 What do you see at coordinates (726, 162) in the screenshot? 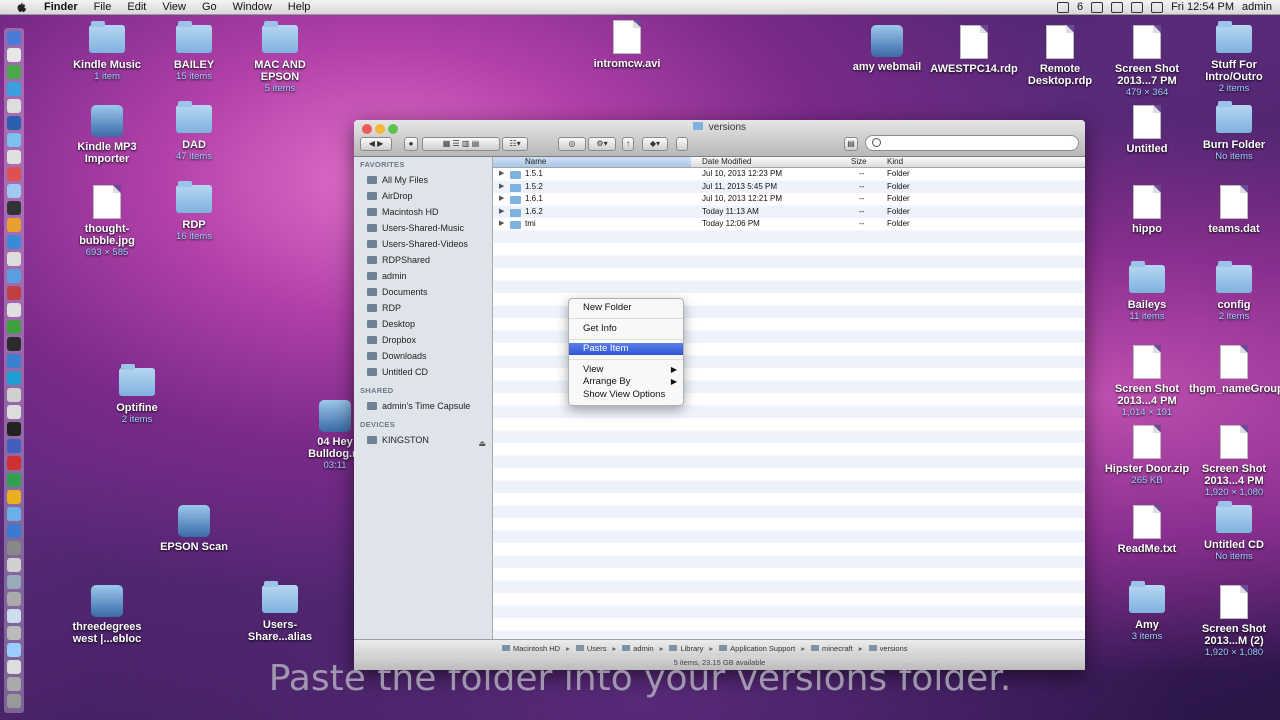
I see `column-date-modified: Date Modified` at bounding box center [726, 162].